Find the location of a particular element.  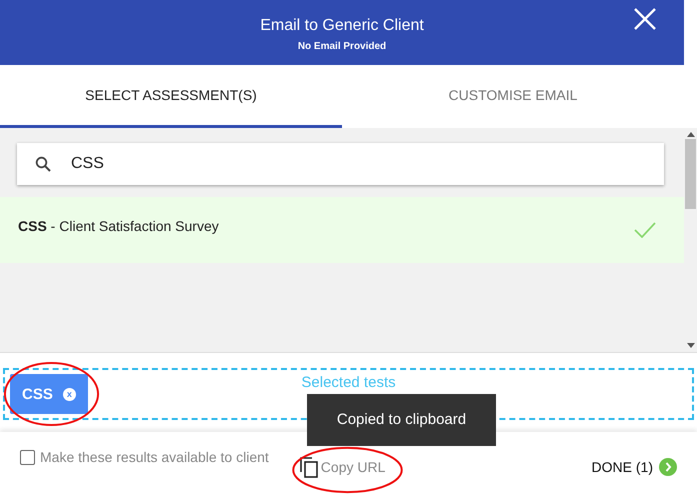

close-icon is located at coordinates (645, 19).